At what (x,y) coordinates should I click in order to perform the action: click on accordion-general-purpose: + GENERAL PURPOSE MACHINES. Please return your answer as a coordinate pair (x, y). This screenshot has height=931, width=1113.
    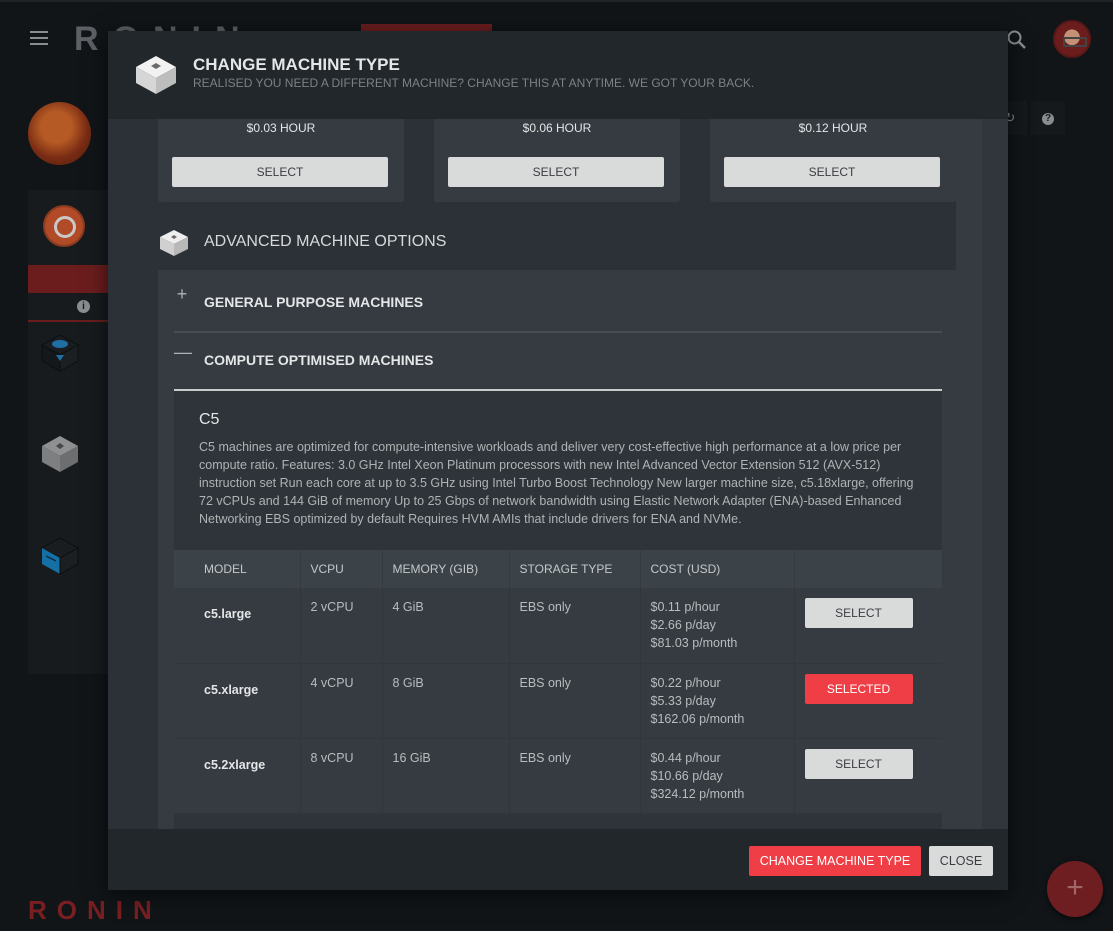
    Looking at the image, I should click on (558, 299).